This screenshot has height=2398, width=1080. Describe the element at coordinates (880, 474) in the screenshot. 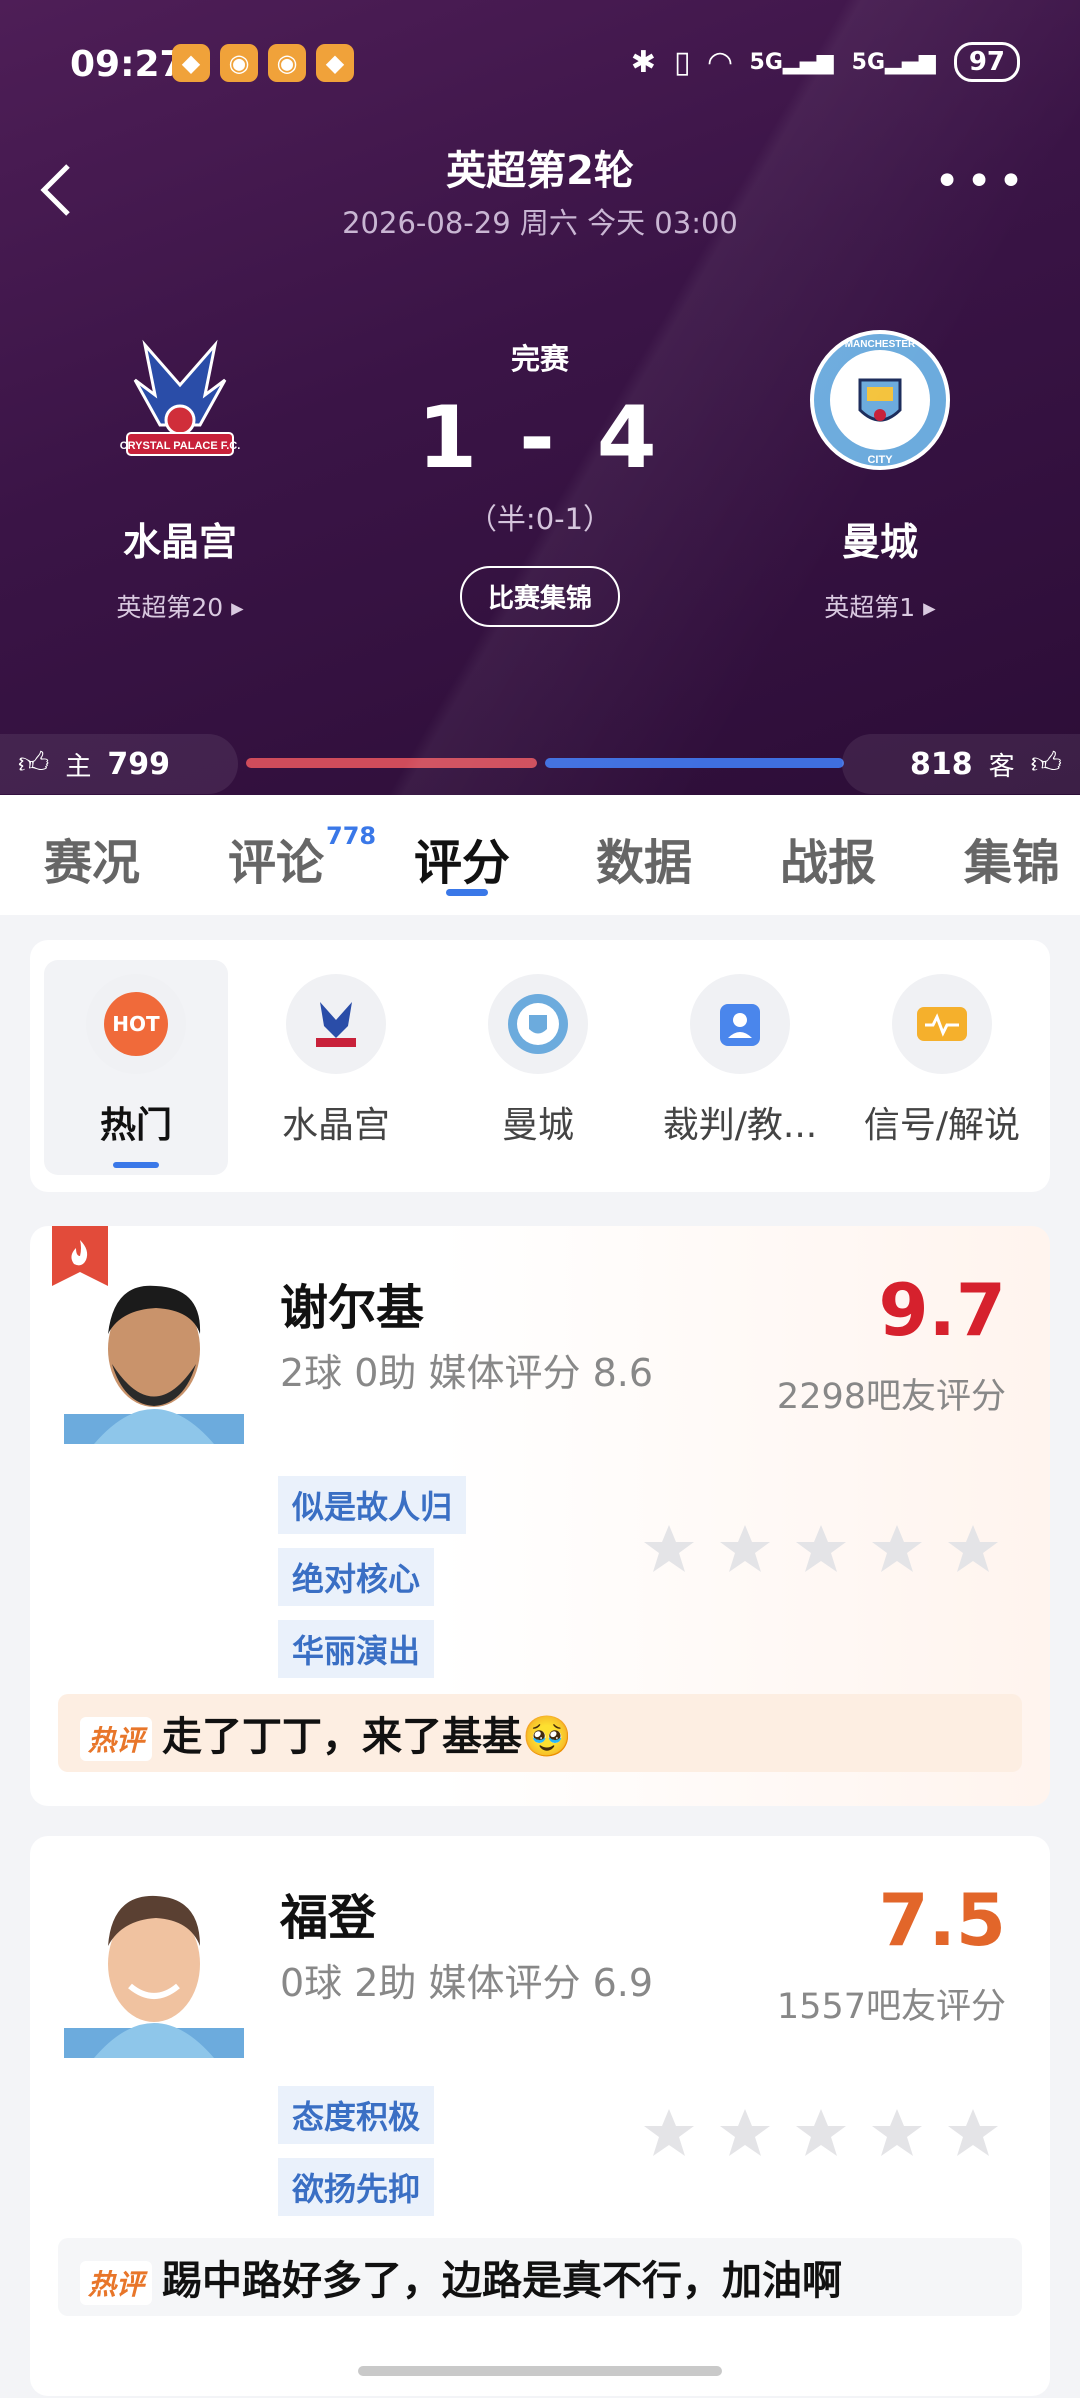

I see `away-team: MANCHESTER CITY 曼城 英超第1 ▸` at that location.